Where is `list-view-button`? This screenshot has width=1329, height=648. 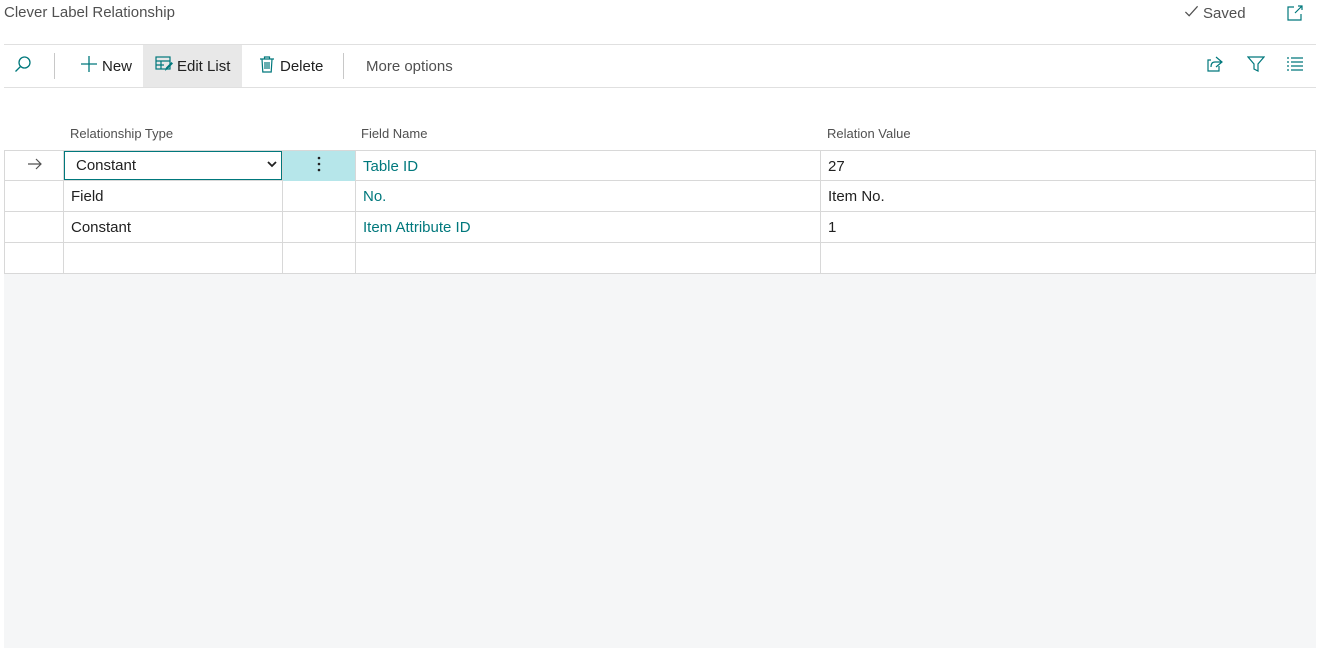 list-view-button is located at coordinates (1295, 66).